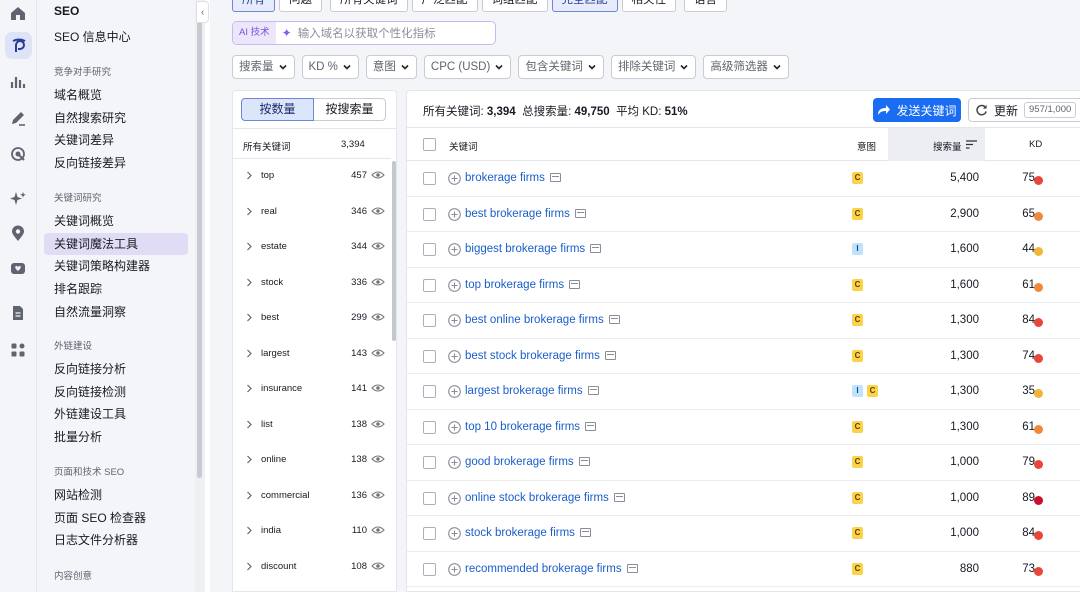 The width and height of the screenshot is (1080, 592). I want to click on filter-dropdown: 排除关键词, so click(653, 67).